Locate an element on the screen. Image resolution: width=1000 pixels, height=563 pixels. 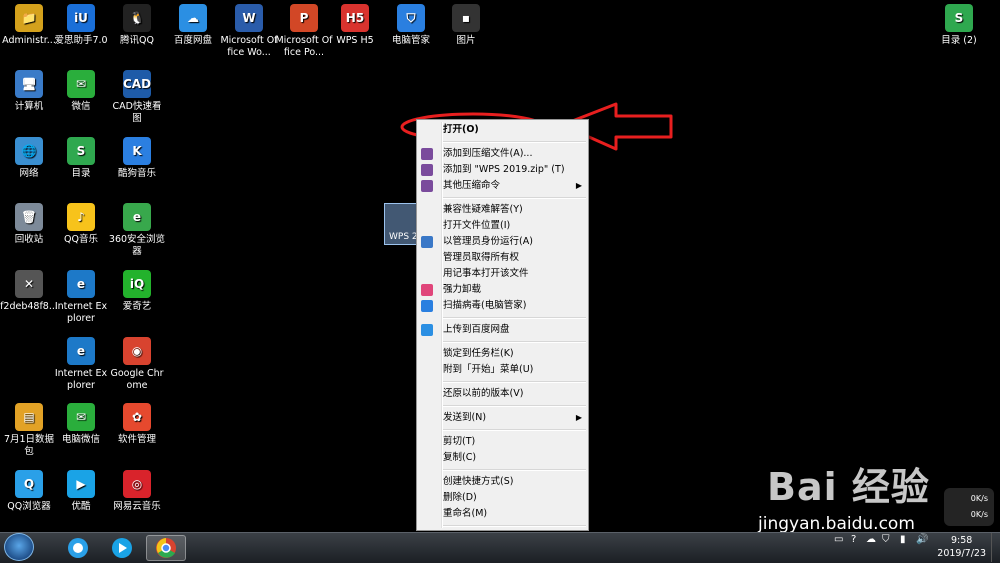
desktop-icon-label: WPS H5 is located at coordinates (355, 40).